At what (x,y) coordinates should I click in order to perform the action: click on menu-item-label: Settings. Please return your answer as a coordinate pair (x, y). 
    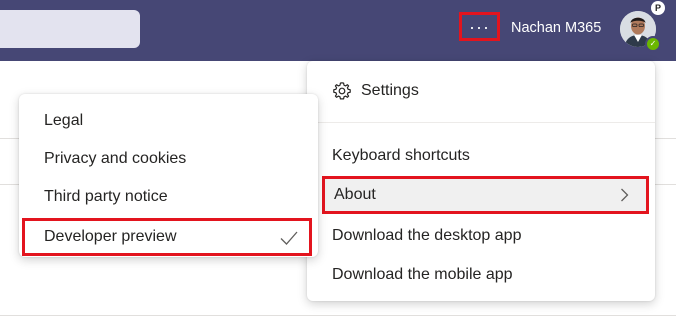
    Looking at the image, I should click on (390, 90).